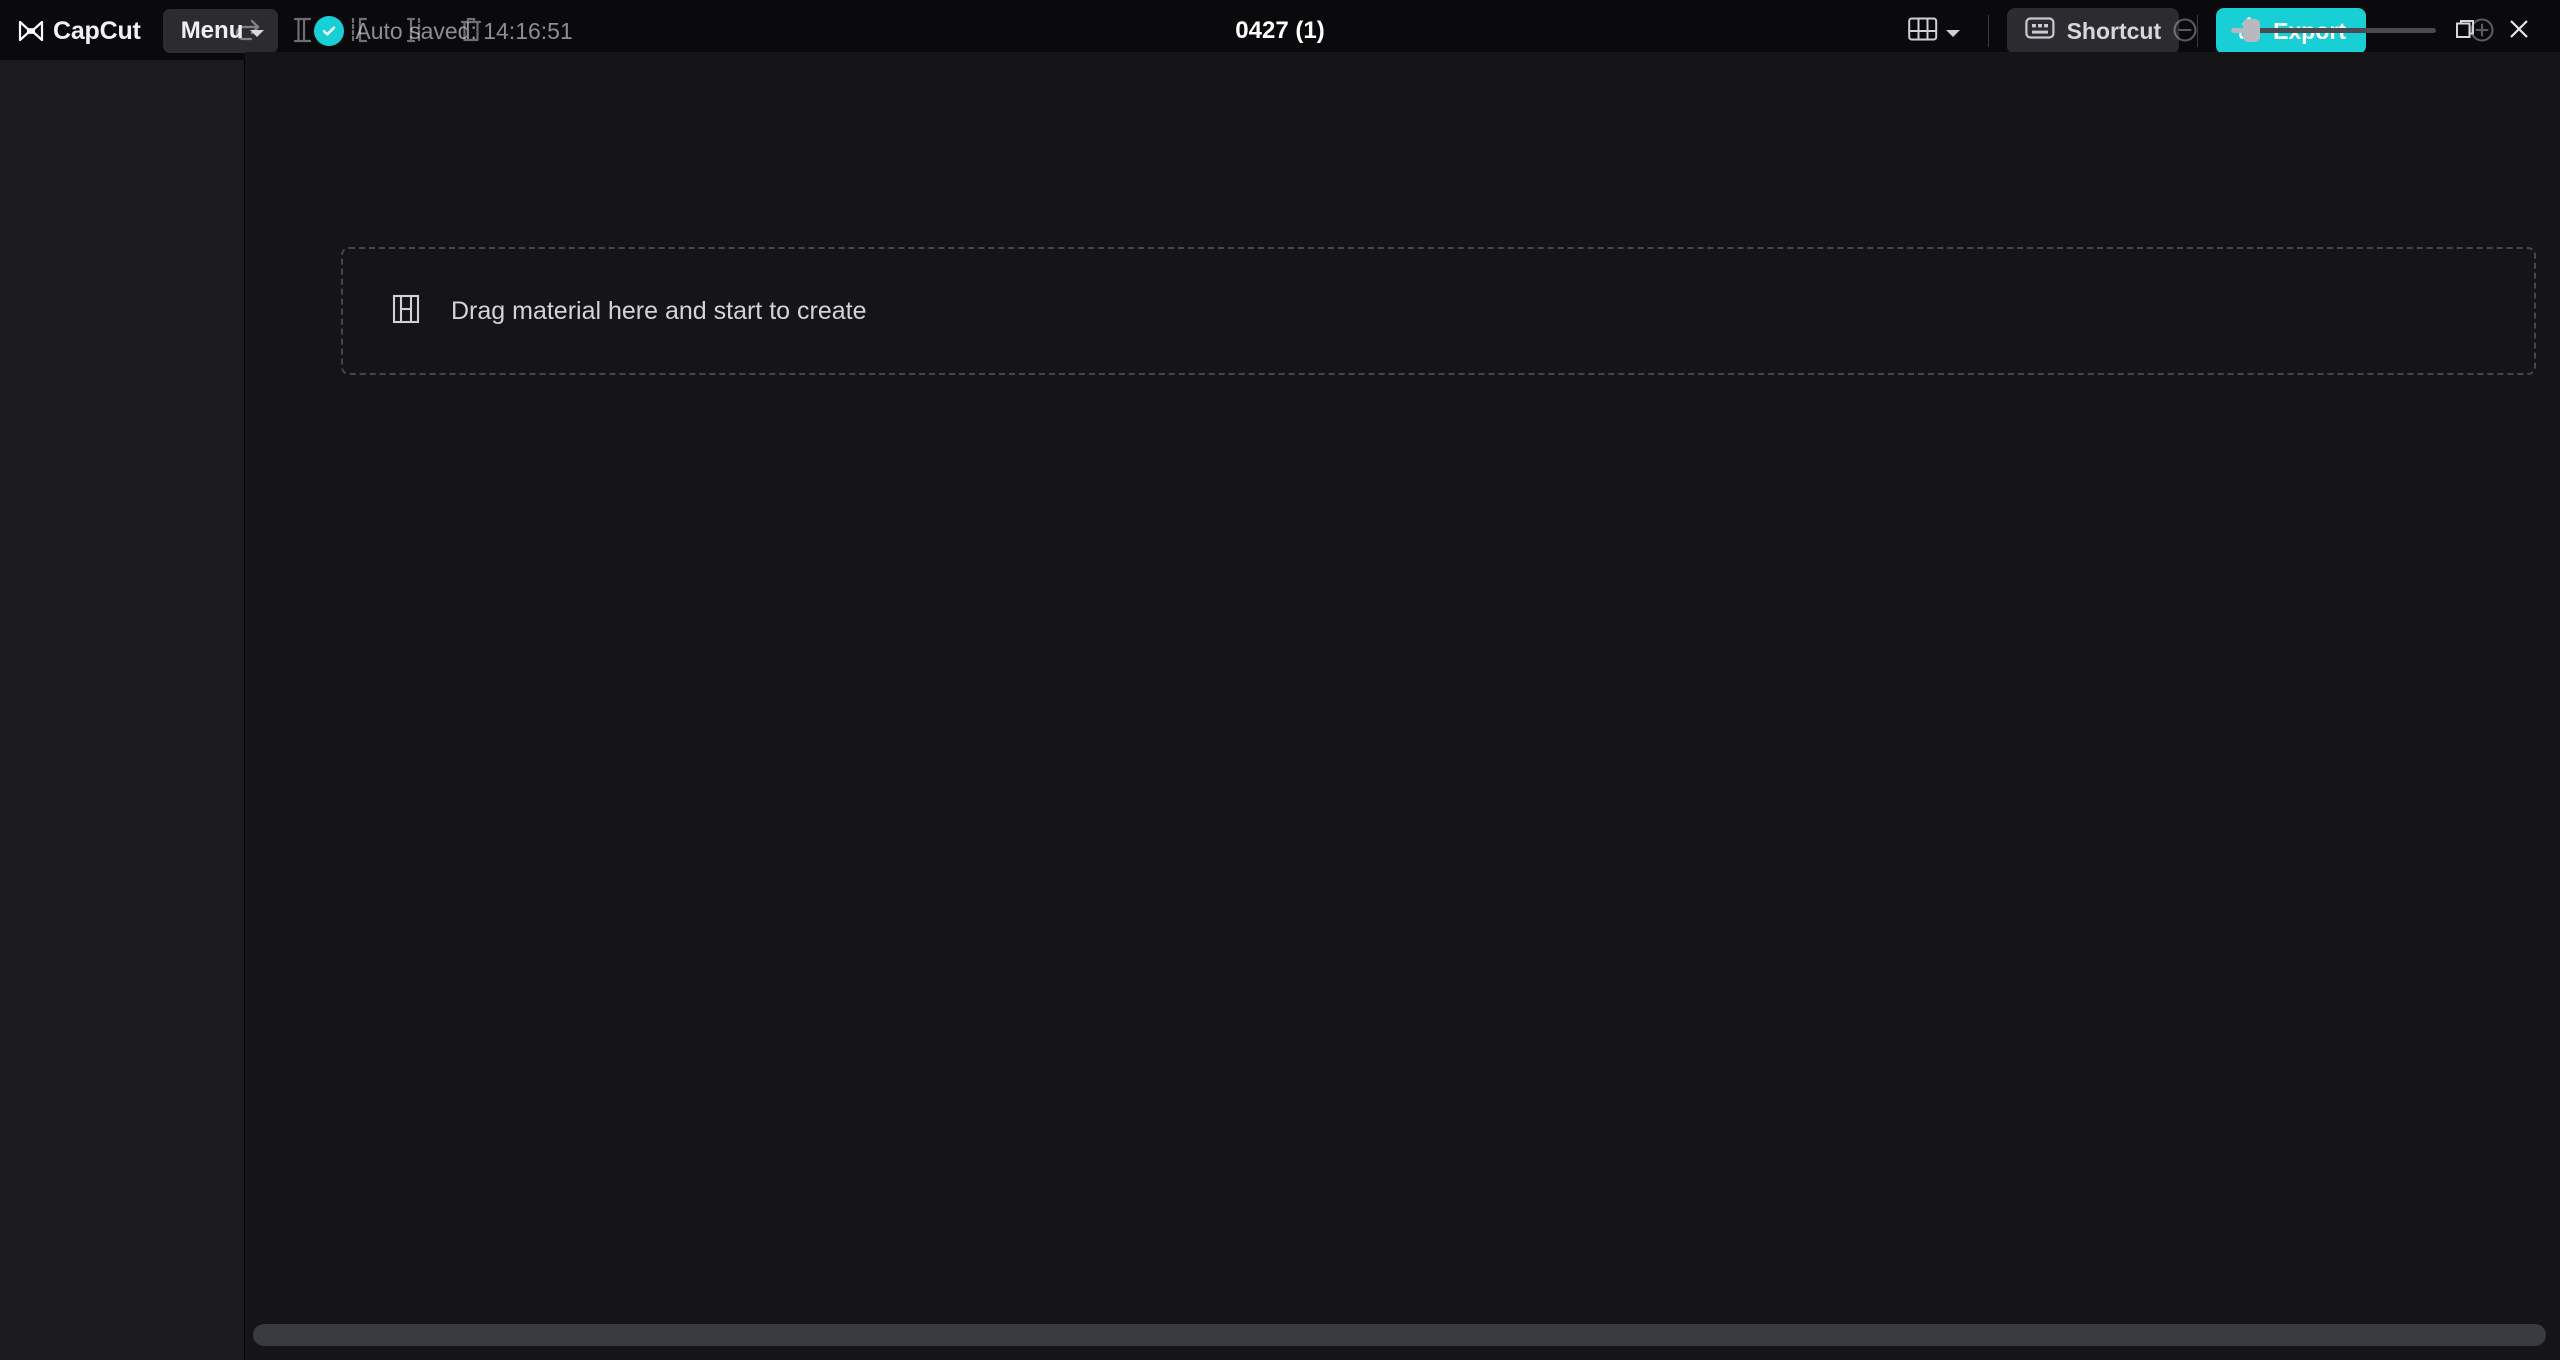 This screenshot has height=1360, width=2560. I want to click on close-button, so click(2519, 31).